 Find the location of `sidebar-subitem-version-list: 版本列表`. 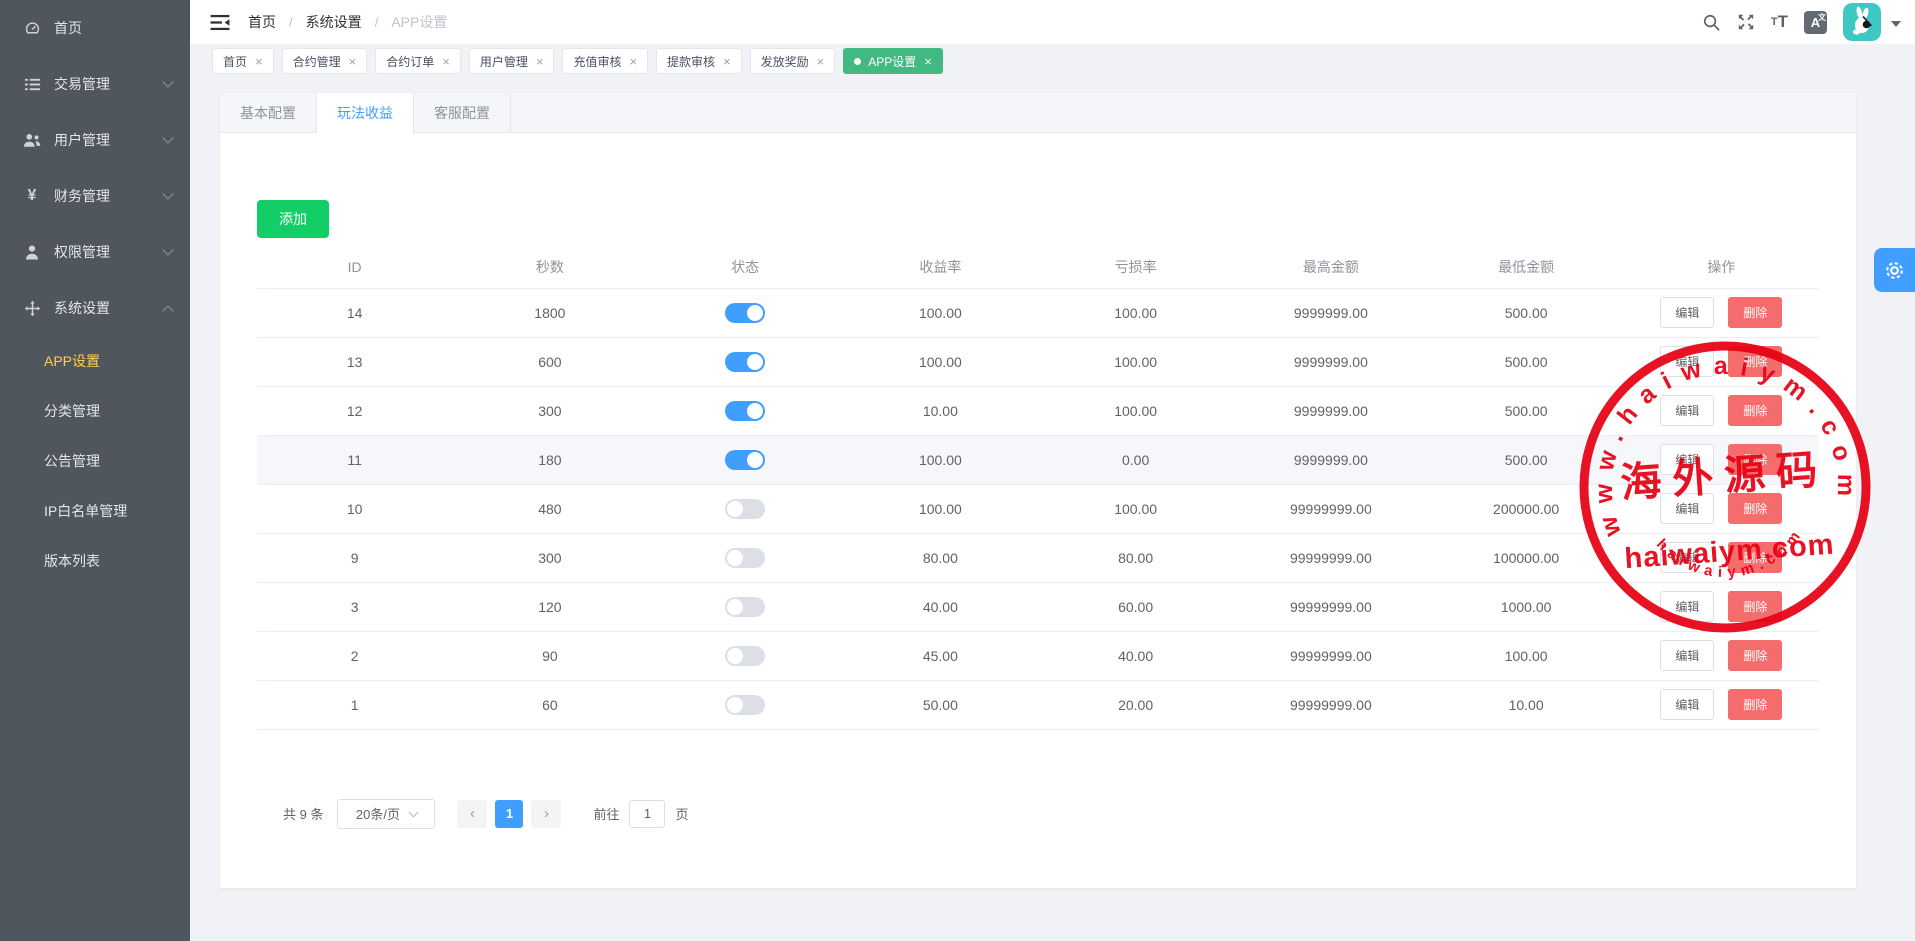

sidebar-subitem-version-list: 版本列表 is located at coordinates (95, 561).